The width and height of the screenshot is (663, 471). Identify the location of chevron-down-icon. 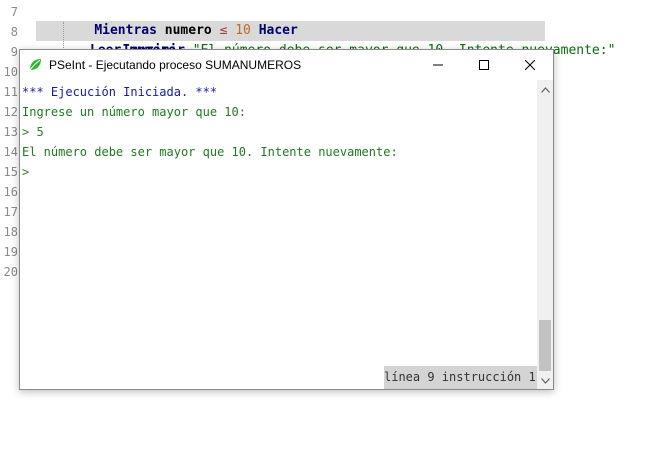
(545, 381).